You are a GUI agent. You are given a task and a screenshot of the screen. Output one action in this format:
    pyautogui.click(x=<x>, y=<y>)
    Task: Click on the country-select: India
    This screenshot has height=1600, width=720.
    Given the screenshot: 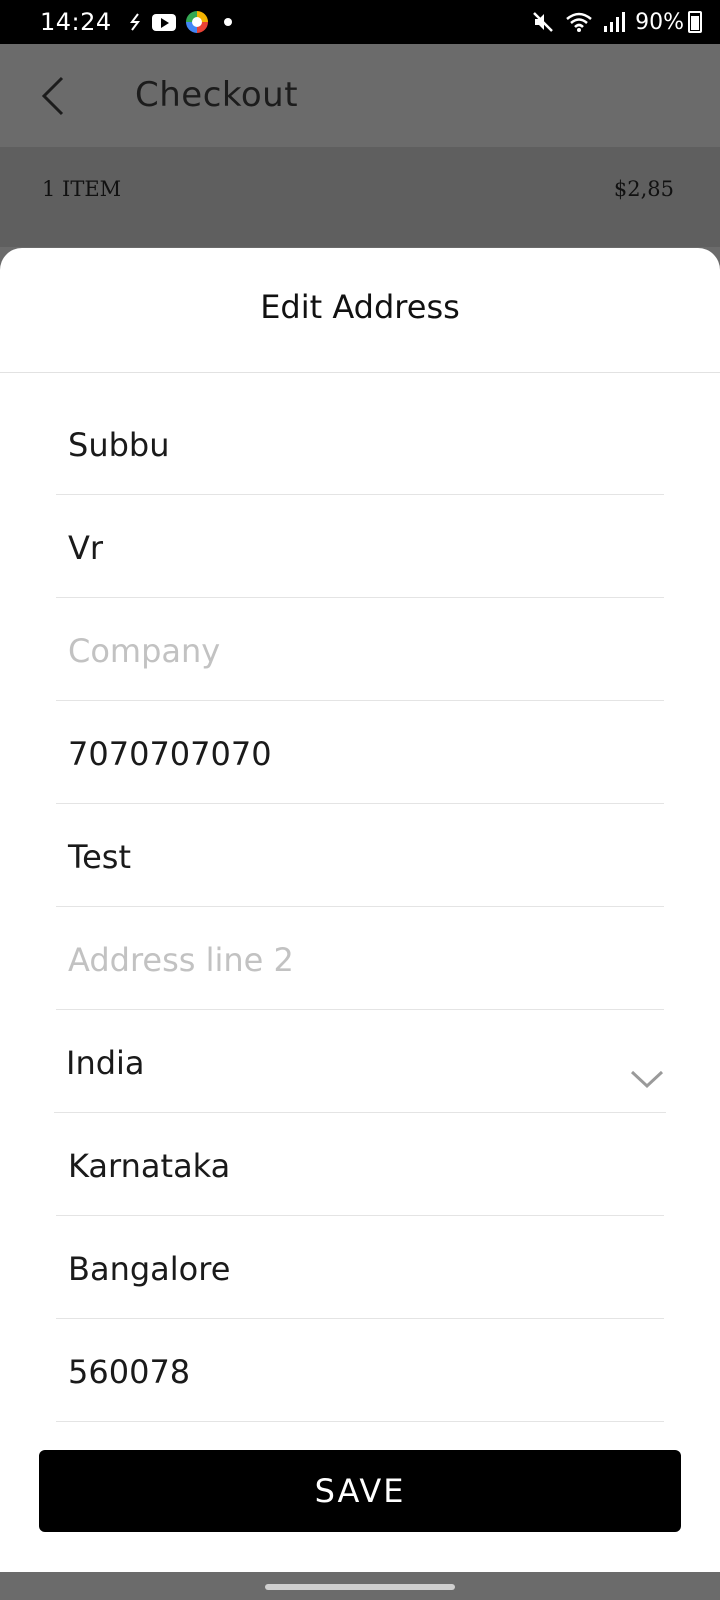 What is the action you would take?
    pyautogui.click(x=360, y=1061)
    